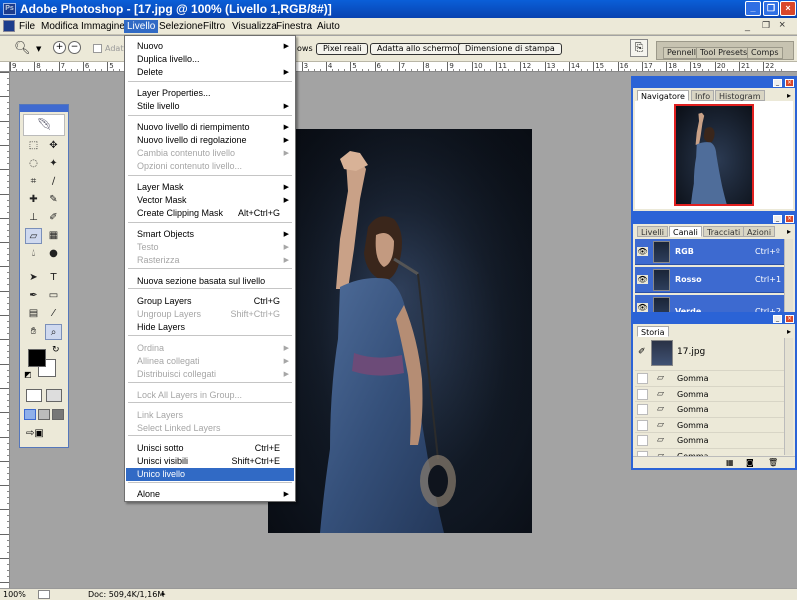 This screenshot has height=600, width=797. Describe the element at coordinates (53, 332) in the screenshot. I see `zoom-tool-box-icon: ⌕` at that location.